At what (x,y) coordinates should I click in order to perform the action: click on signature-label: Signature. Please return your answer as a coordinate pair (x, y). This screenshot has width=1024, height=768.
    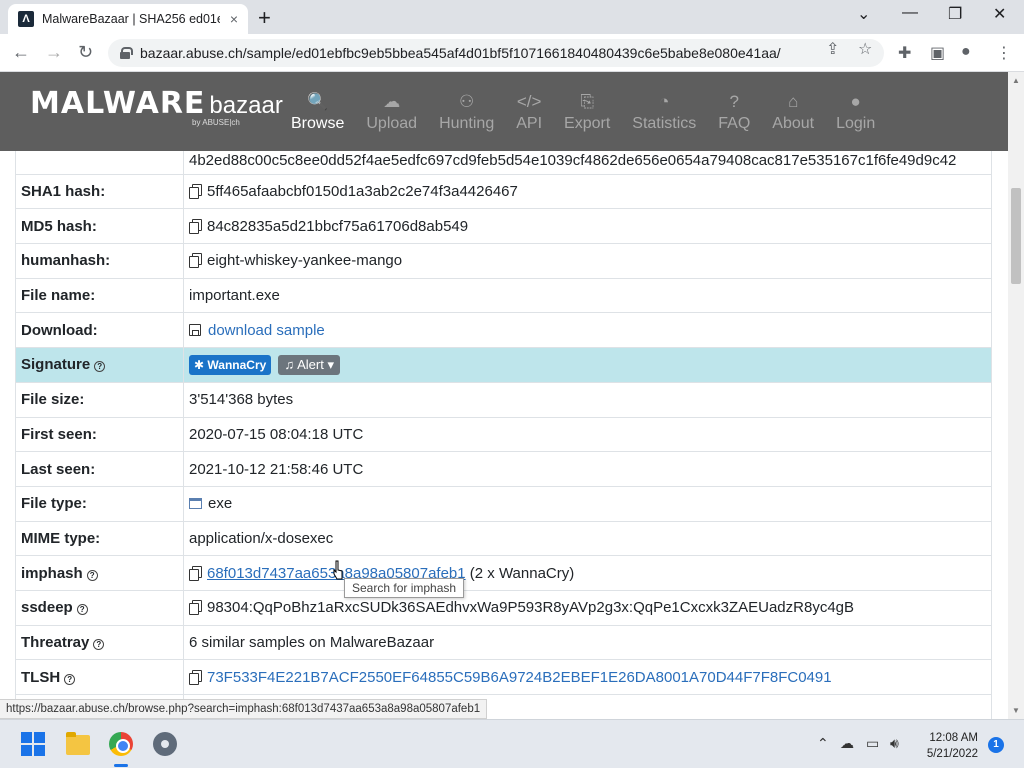
    Looking at the image, I should click on (56, 365).